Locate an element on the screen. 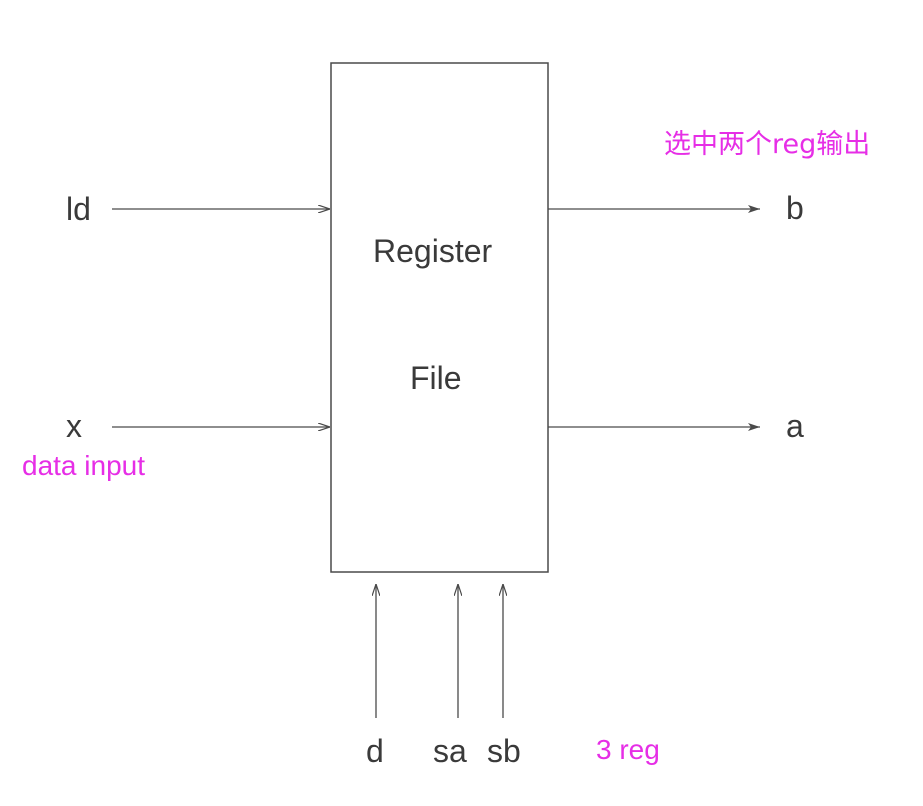 The width and height of the screenshot is (923, 806). annotation-outputs-note: 选中两个reg输出 is located at coordinates (767, 144).